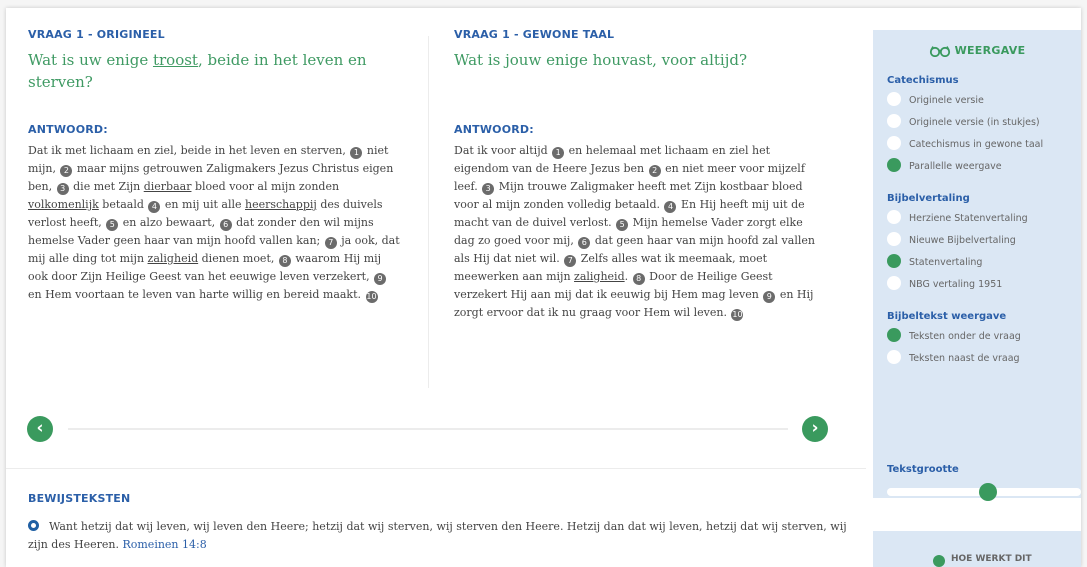  Describe the element at coordinates (976, 144) in the screenshot. I see `settings-option-label: Catechismus in gewone taal` at that location.